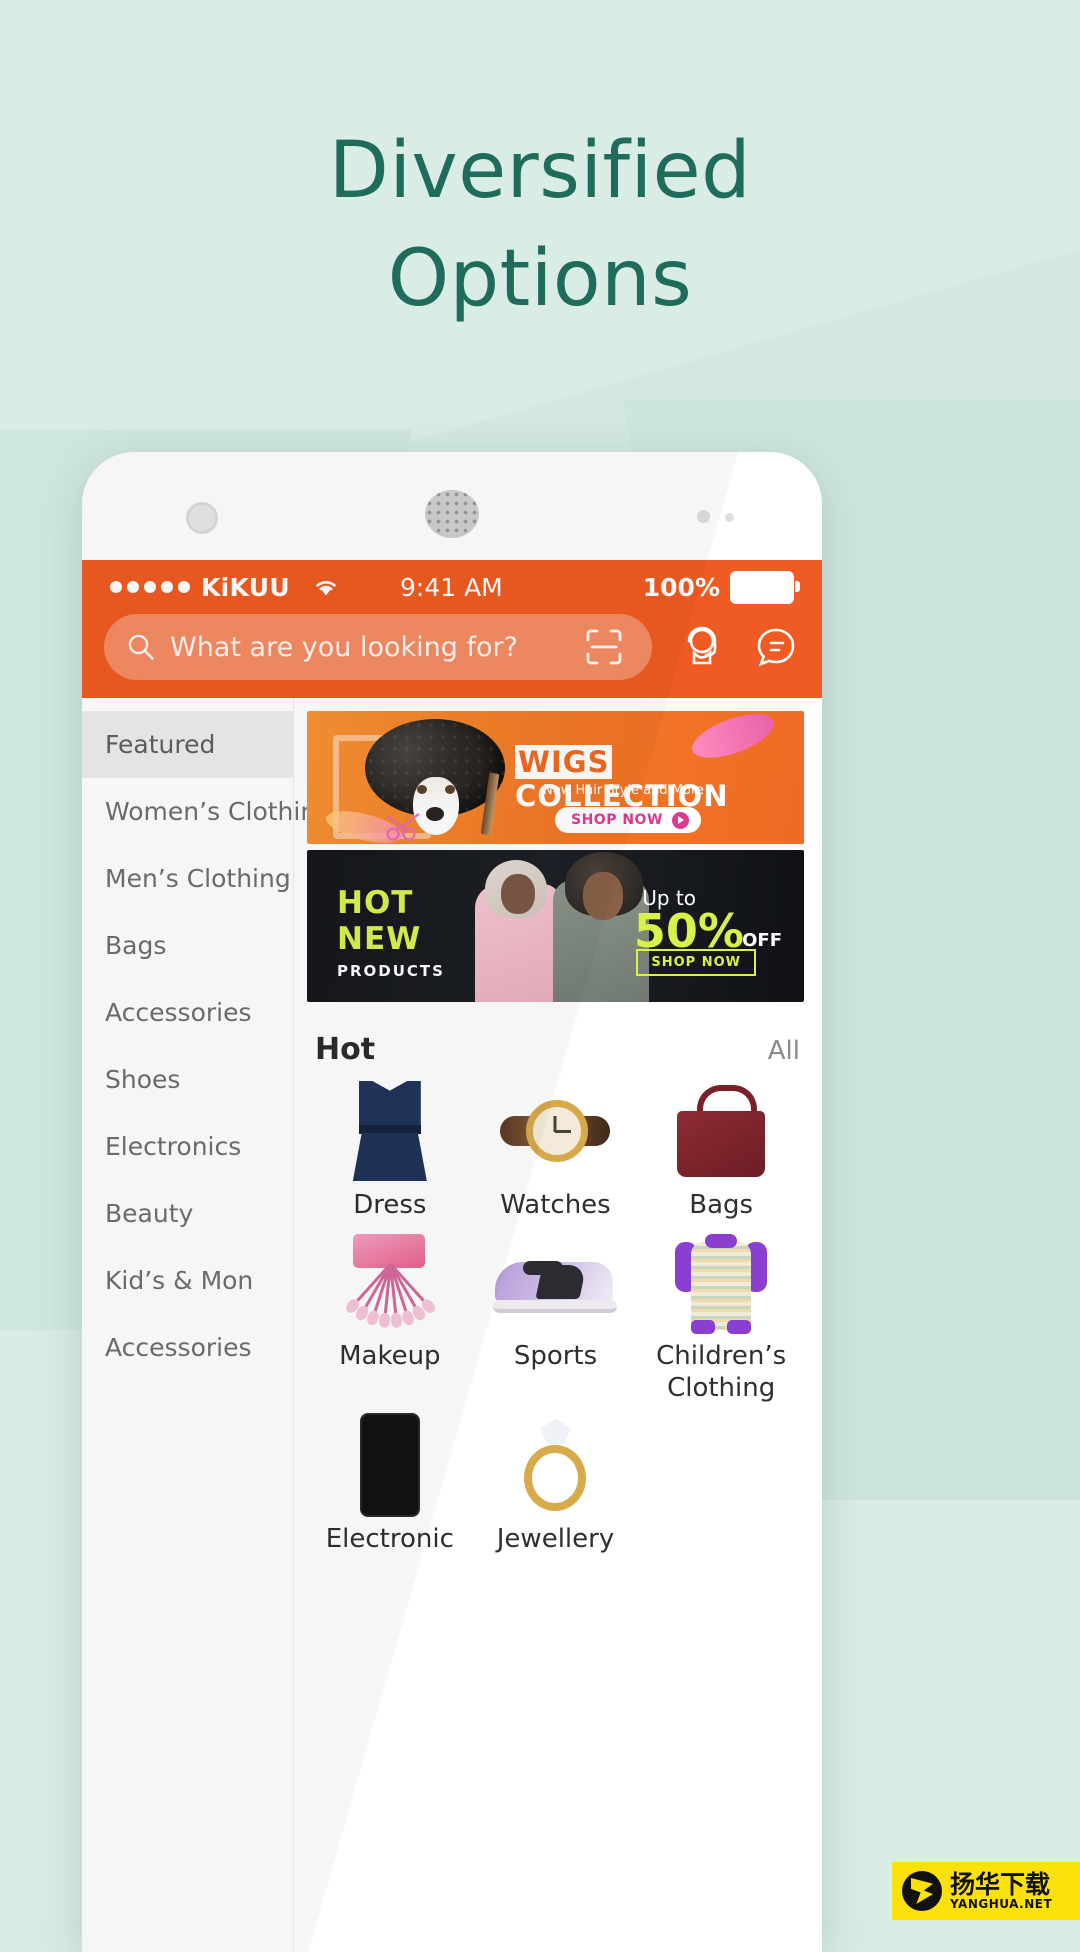 The image size is (1080, 1952). I want to click on category-cell-watches: Watches, so click(556, 1149).